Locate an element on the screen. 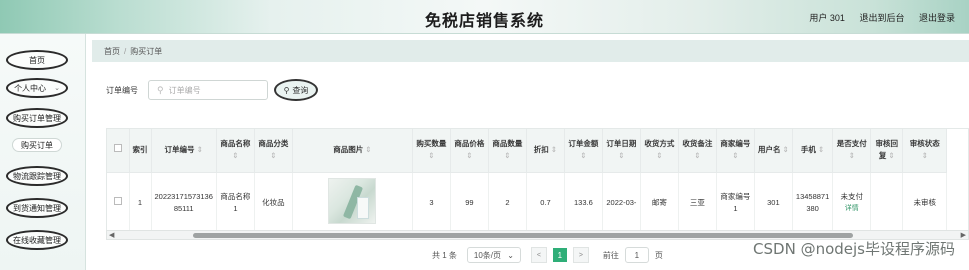  column-header: 商品价格 ⇕ is located at coordinates (469, 151).